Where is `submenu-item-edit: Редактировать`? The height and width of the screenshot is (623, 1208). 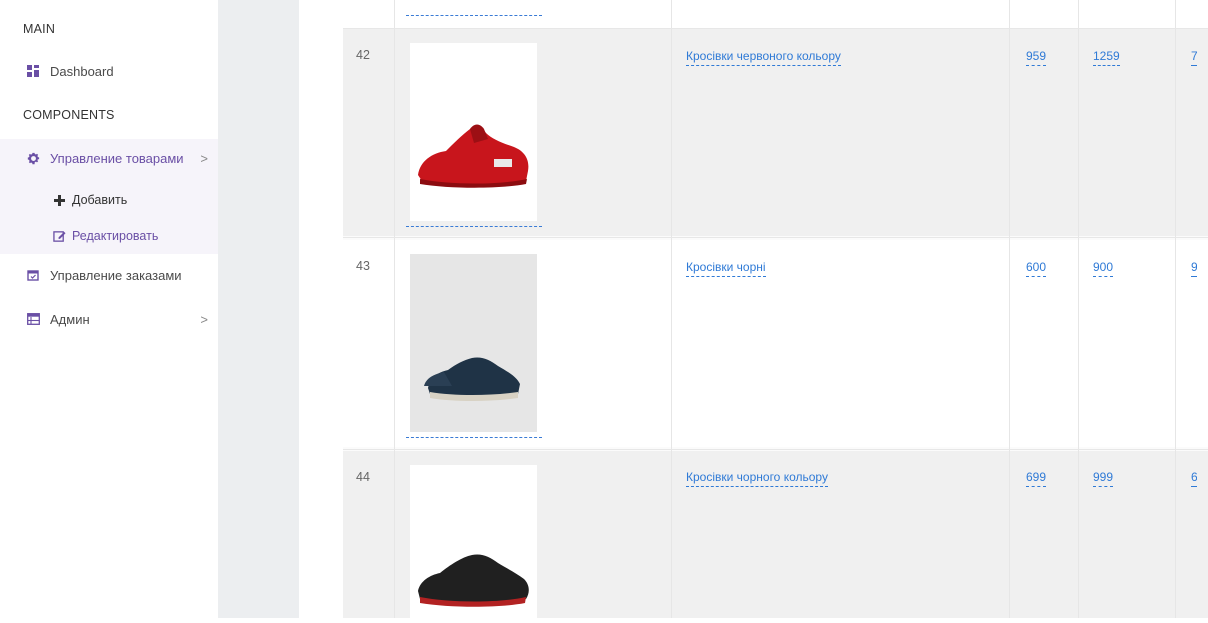
submenu-item-edit: Редактировать is located at coordinates (109, 236).